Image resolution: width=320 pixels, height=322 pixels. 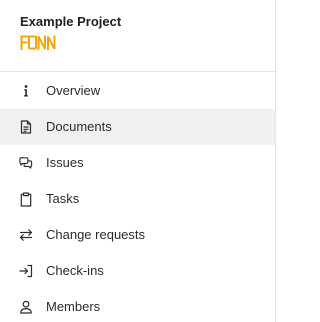 What do you see at coordinates (75, 270) in the screenshot?
I see `sidebar-item-label: Check-ins` at bounding box center [75, 270].